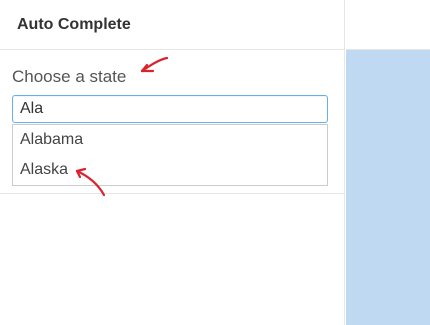 The image size is (430, 325). What do you see at coordinates (170, 140) in the screenshot?
I see `suggestion-item-alabama: Alabama` at bounding box center [170, 140].